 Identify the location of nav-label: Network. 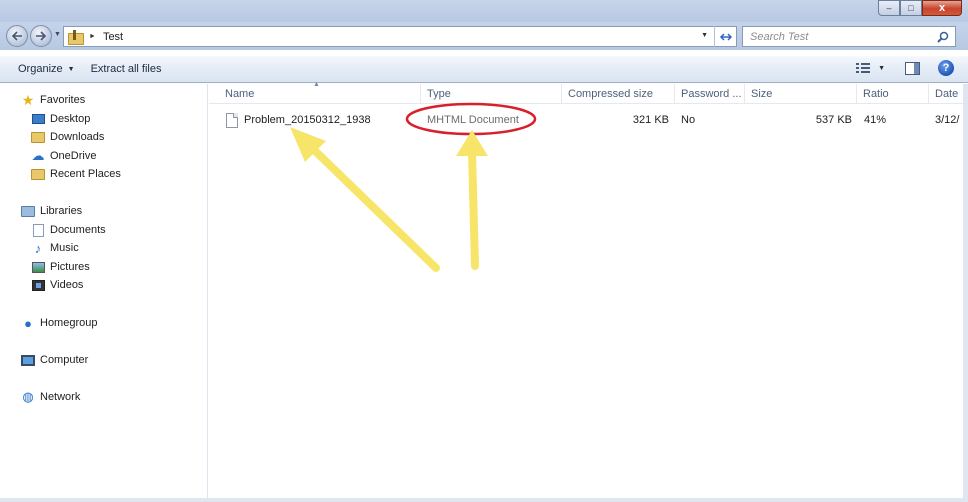
(60, 397).